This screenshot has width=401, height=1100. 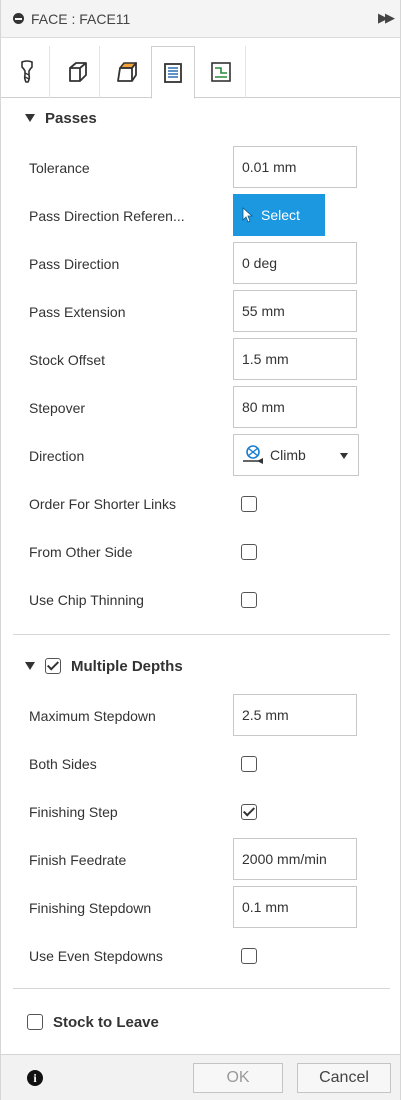 What do you see at coordinates (67, 360) in the screenshot?
I see `stock-offset-label: Stock Offset` at bounding box center [67, 360].